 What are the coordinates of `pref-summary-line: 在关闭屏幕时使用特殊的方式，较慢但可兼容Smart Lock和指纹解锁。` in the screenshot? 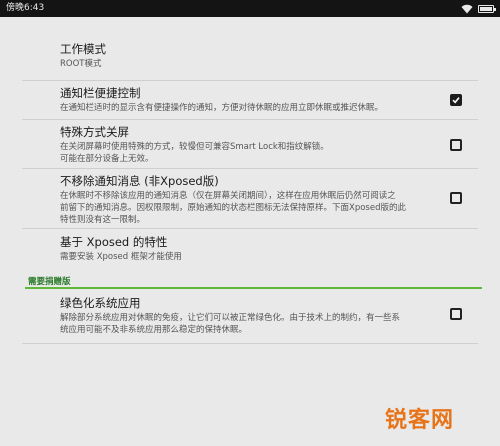 It's located at (194, 147).